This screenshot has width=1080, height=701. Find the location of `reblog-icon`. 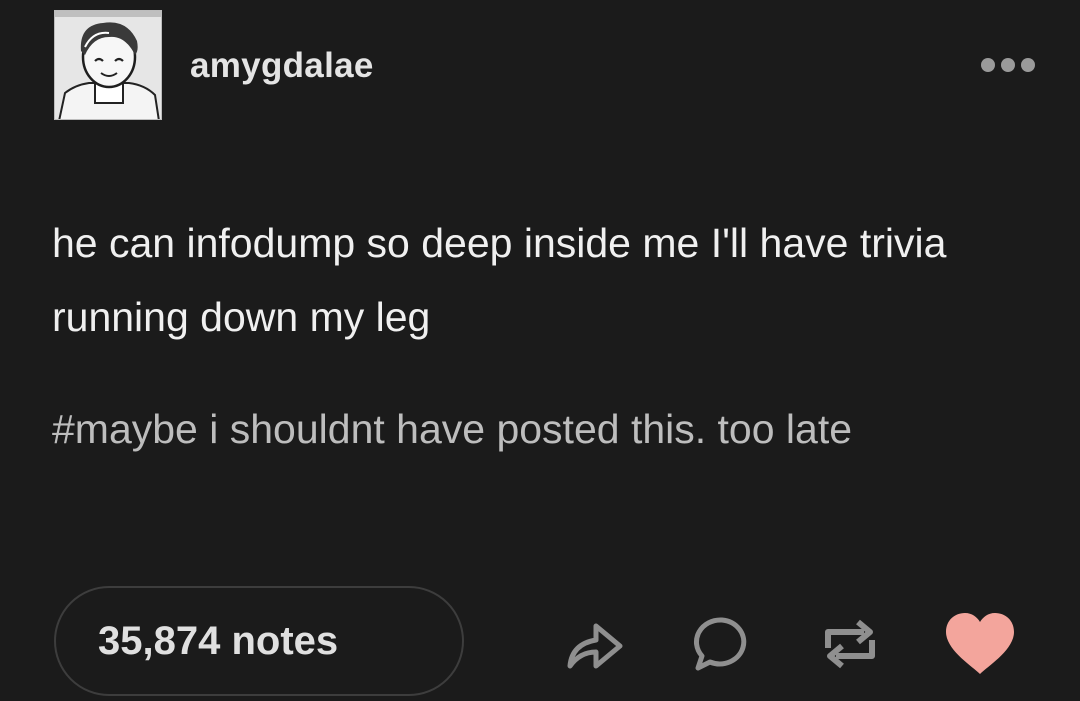

reblog-icon is located at coordinates (850, 644).